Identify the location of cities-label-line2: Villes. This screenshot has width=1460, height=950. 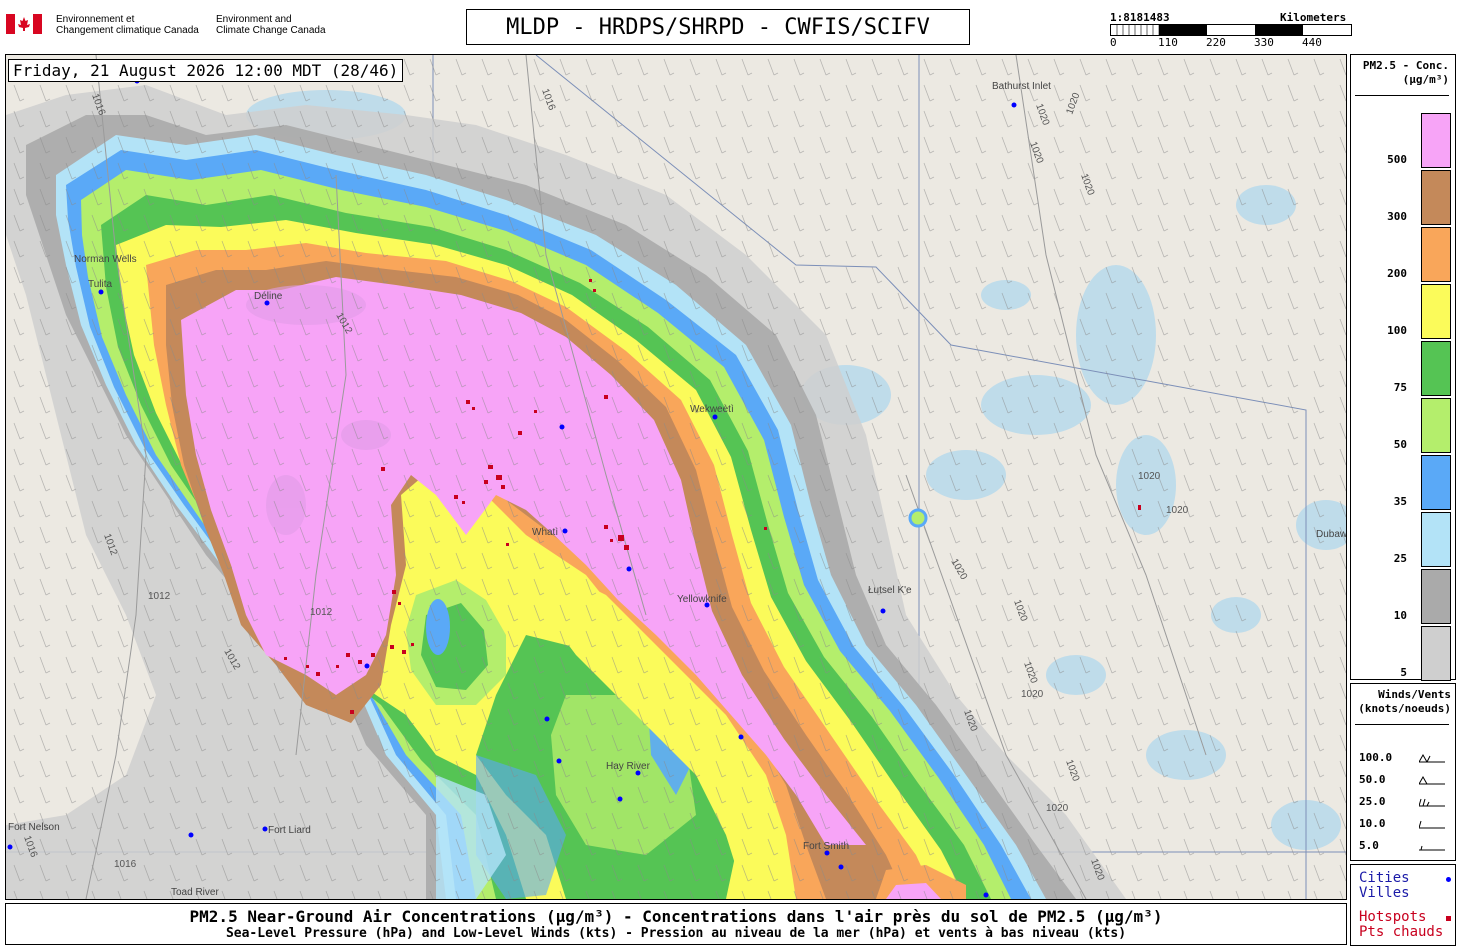
(1384, 893).